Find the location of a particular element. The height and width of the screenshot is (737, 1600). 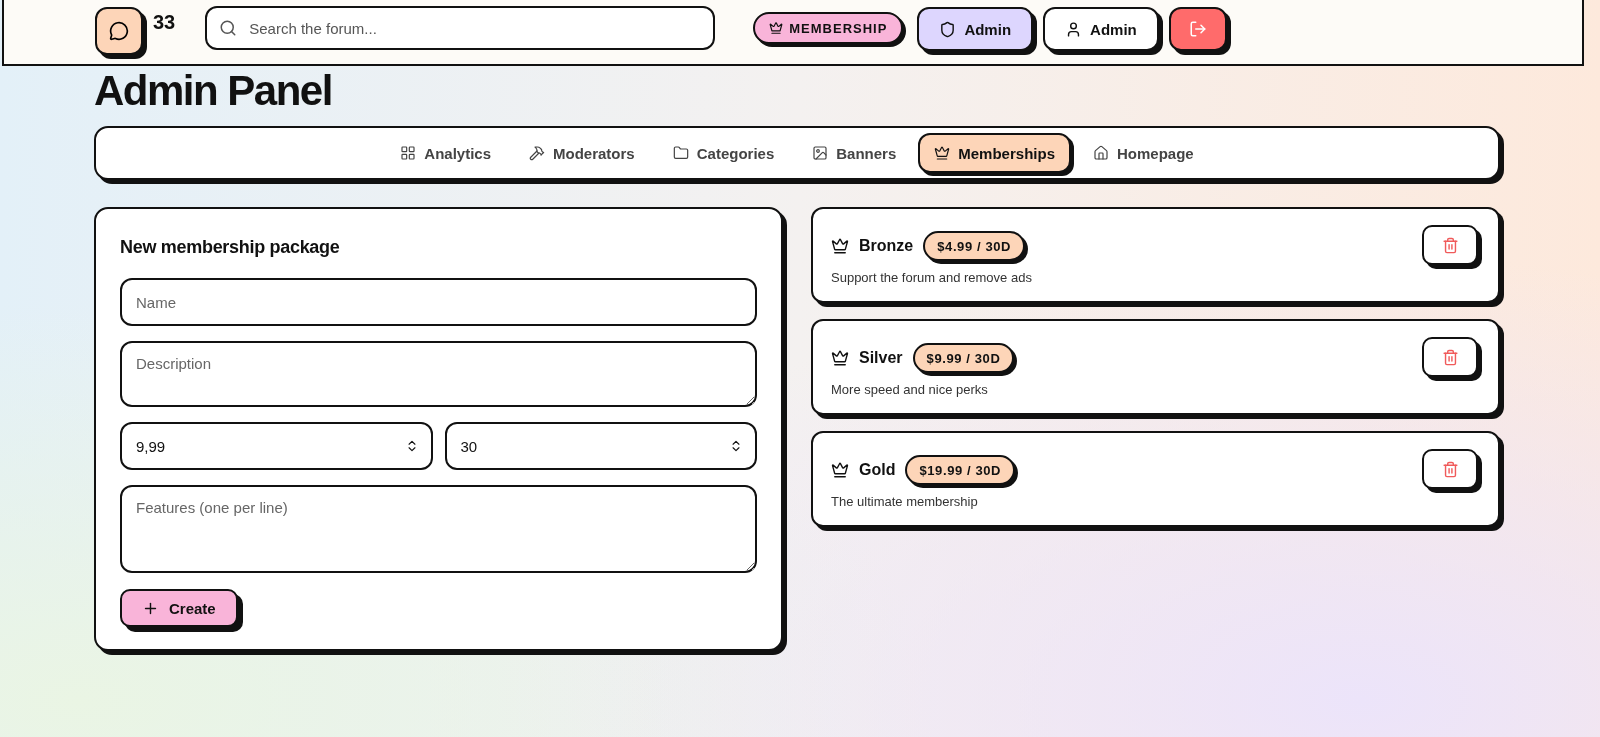

tab: Categories is located at coordinates (723, 153).